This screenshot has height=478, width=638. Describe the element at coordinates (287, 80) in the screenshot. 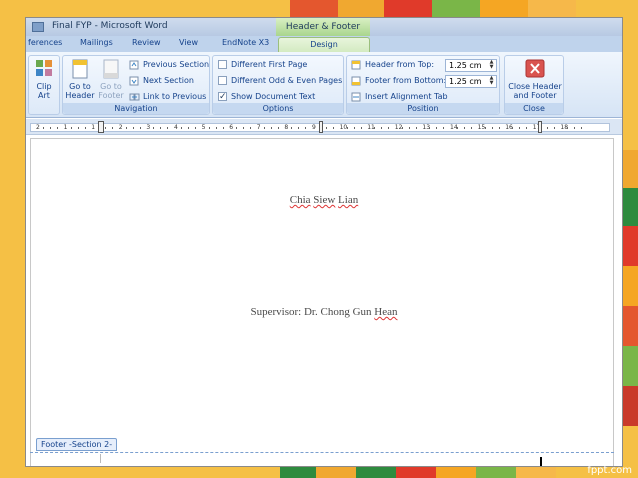

I see `different-odd-even-label: Different Odd & Even Pages` at that location.